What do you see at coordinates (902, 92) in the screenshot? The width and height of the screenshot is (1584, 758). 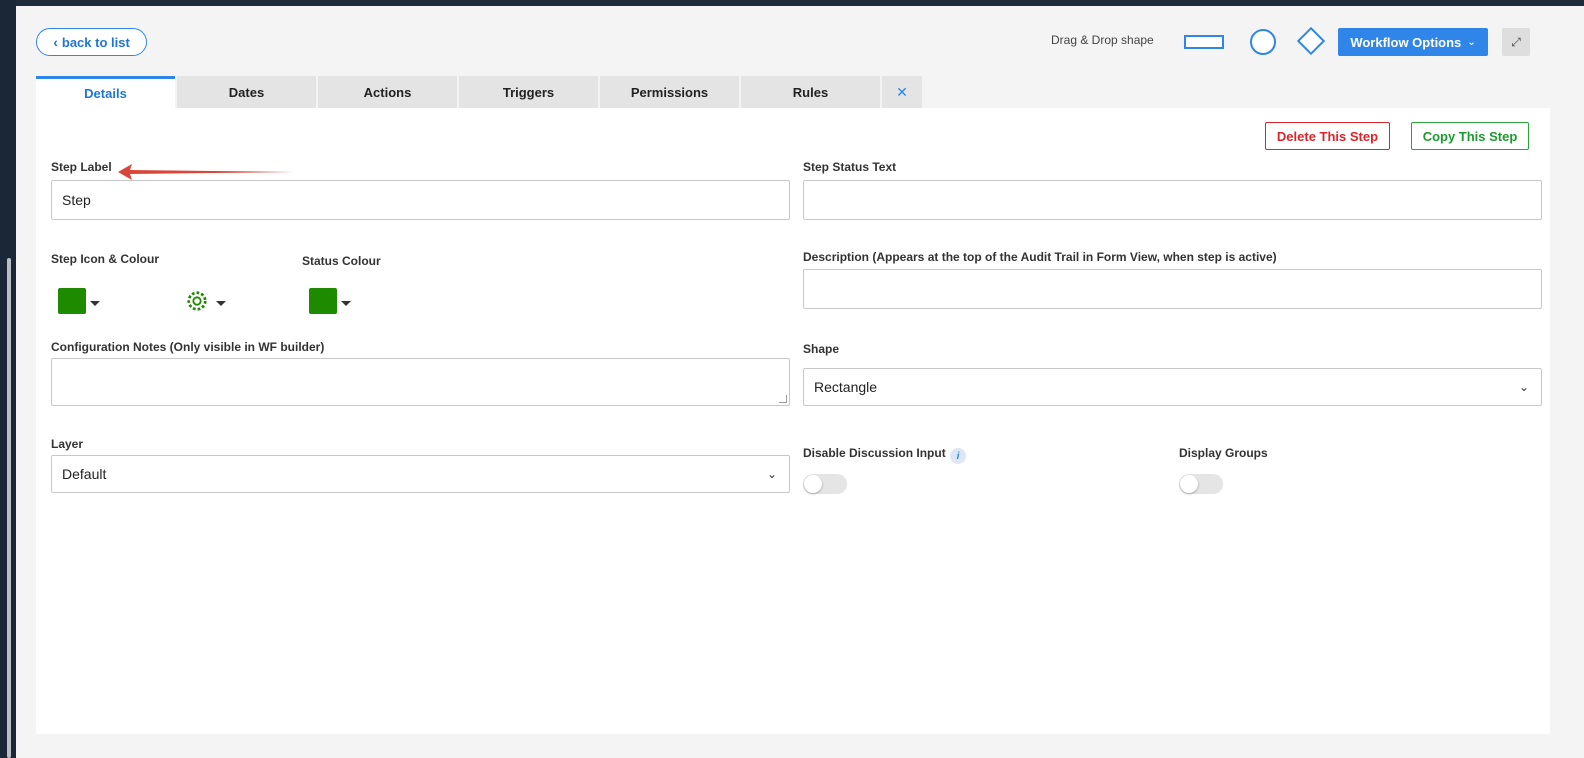 I see `close-icon: ✕` at bounding box center [902, 92].